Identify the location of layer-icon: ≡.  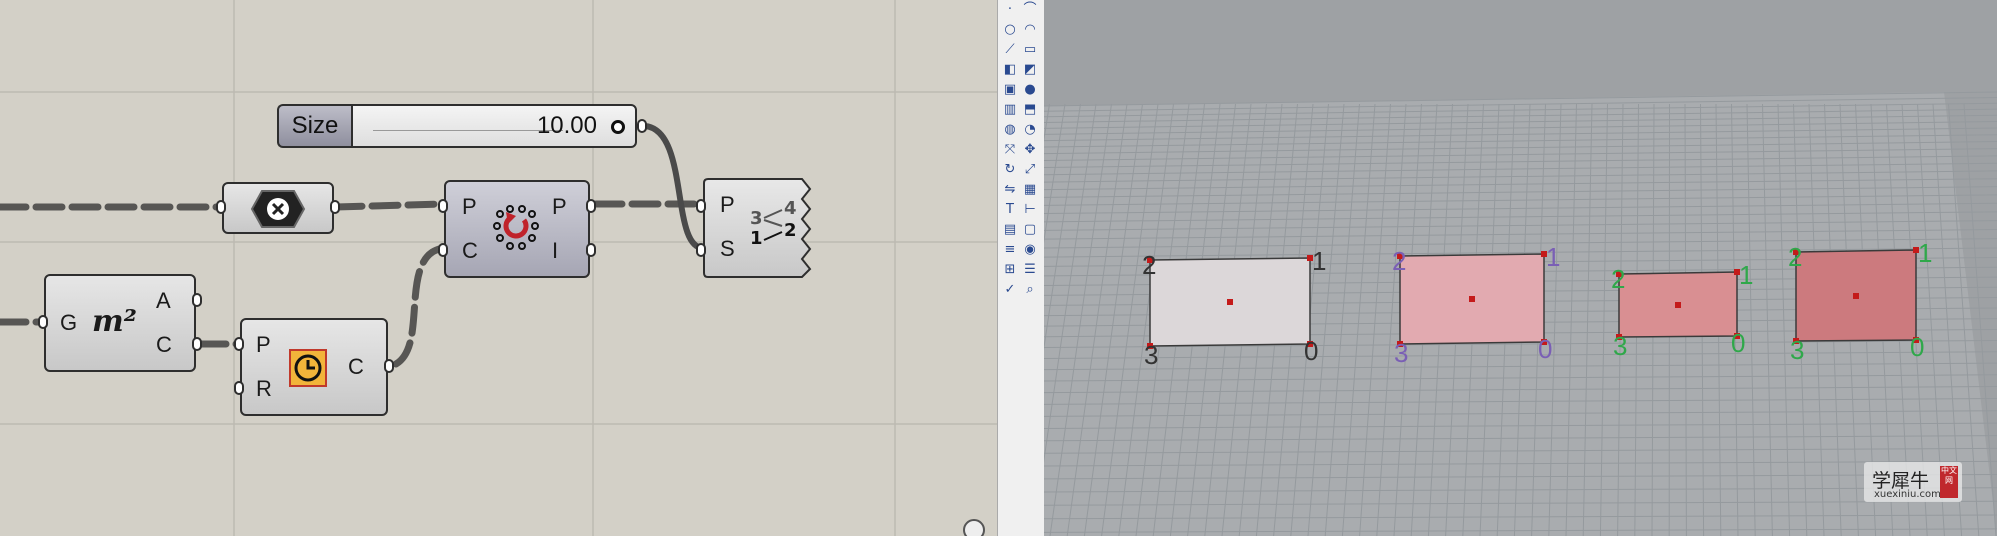
(1010, 250).